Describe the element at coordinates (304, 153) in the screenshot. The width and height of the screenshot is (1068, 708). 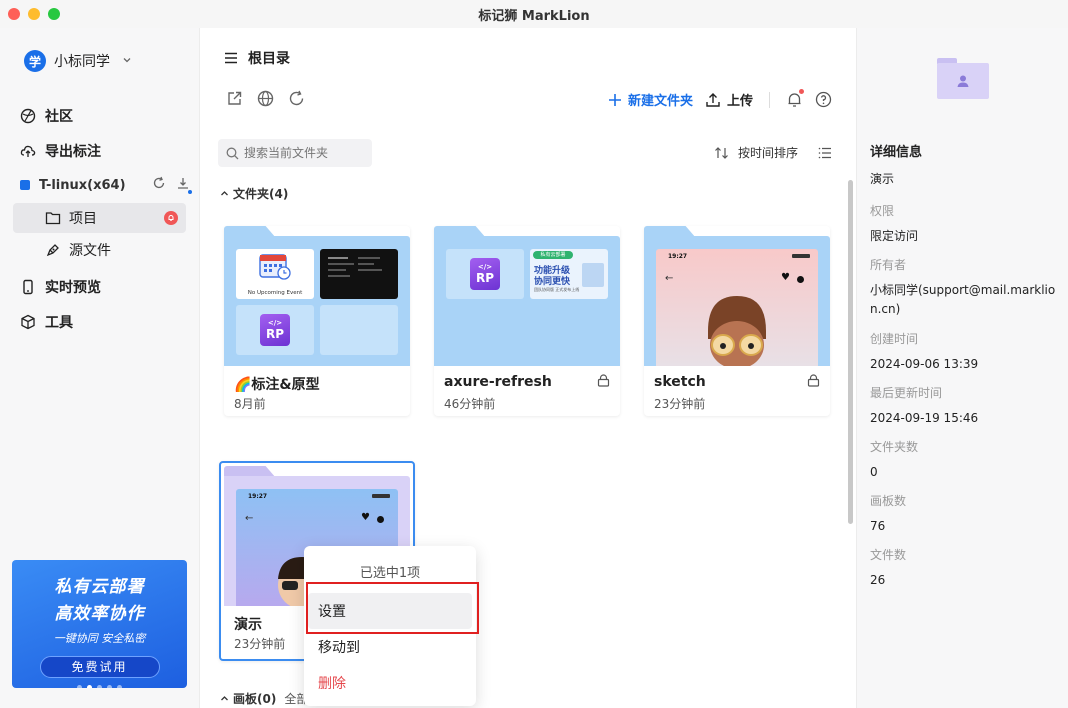
I see `search-input` at that location.